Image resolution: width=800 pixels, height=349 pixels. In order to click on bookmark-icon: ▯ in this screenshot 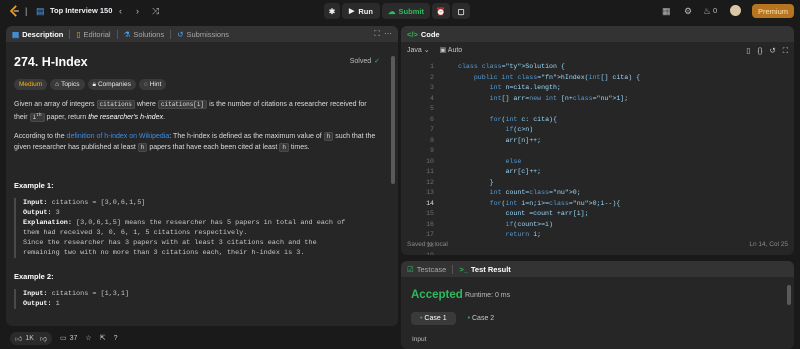, I will do `click(748, 51)`.